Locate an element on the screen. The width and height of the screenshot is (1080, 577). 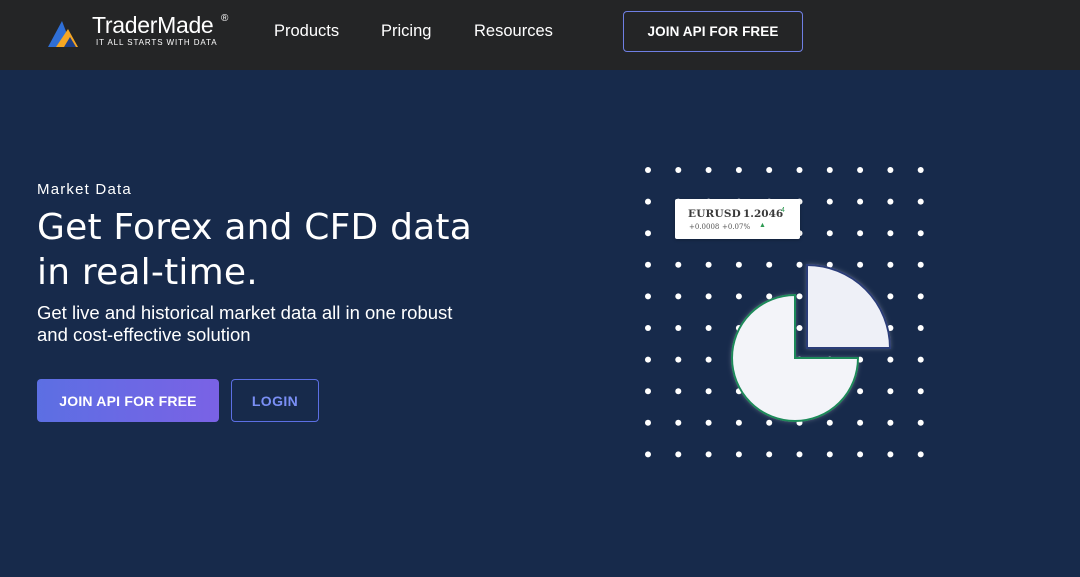
hero-headline-line-1: Get Forex and CFD data is located at coordinates (254, 227).